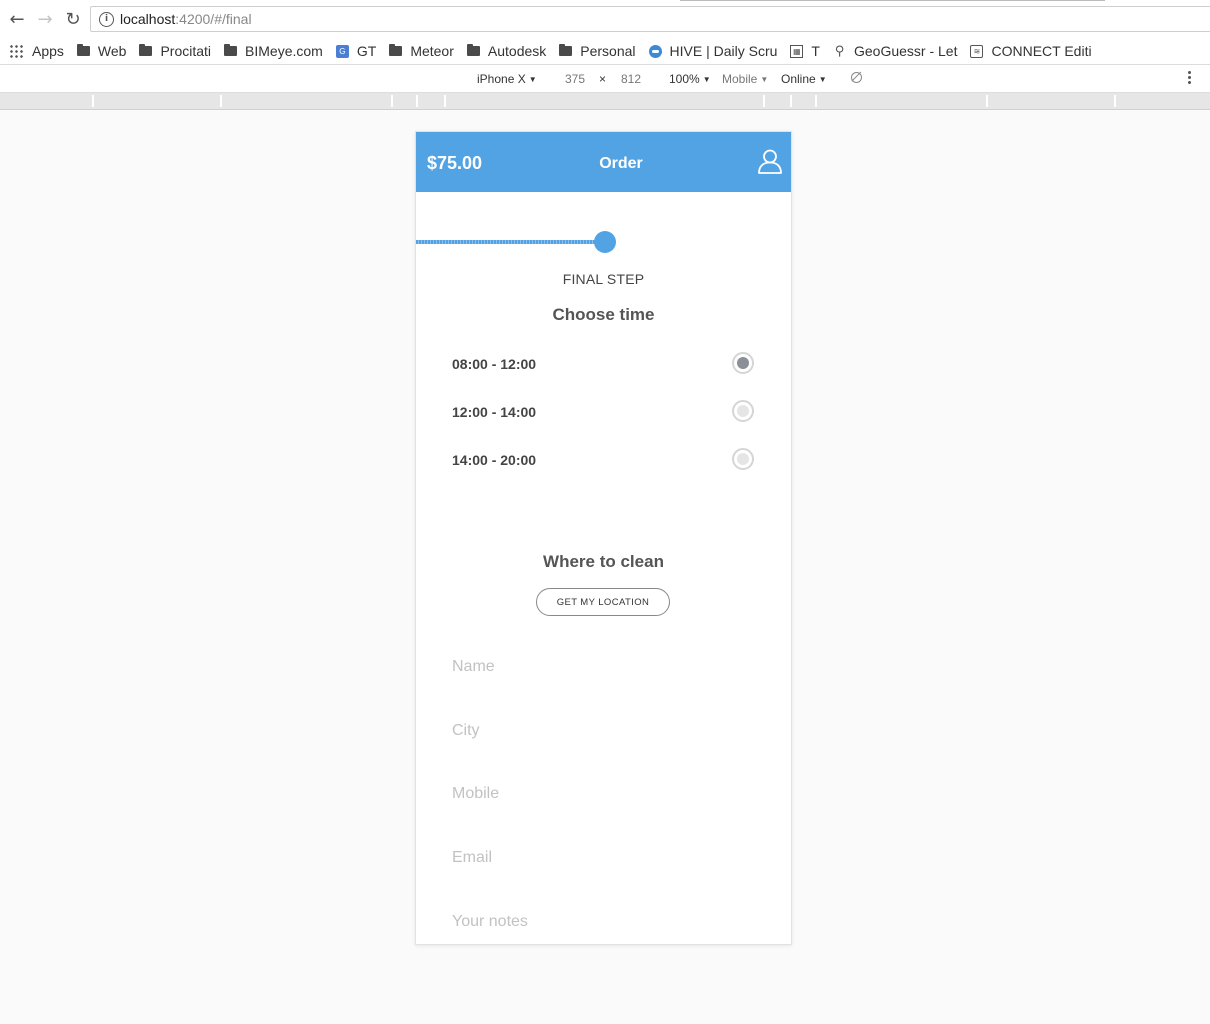 This screenshot has height=1024, width=1210. I want to click on bookmark-bimeye: BIMeye.com, so click(273, 51).